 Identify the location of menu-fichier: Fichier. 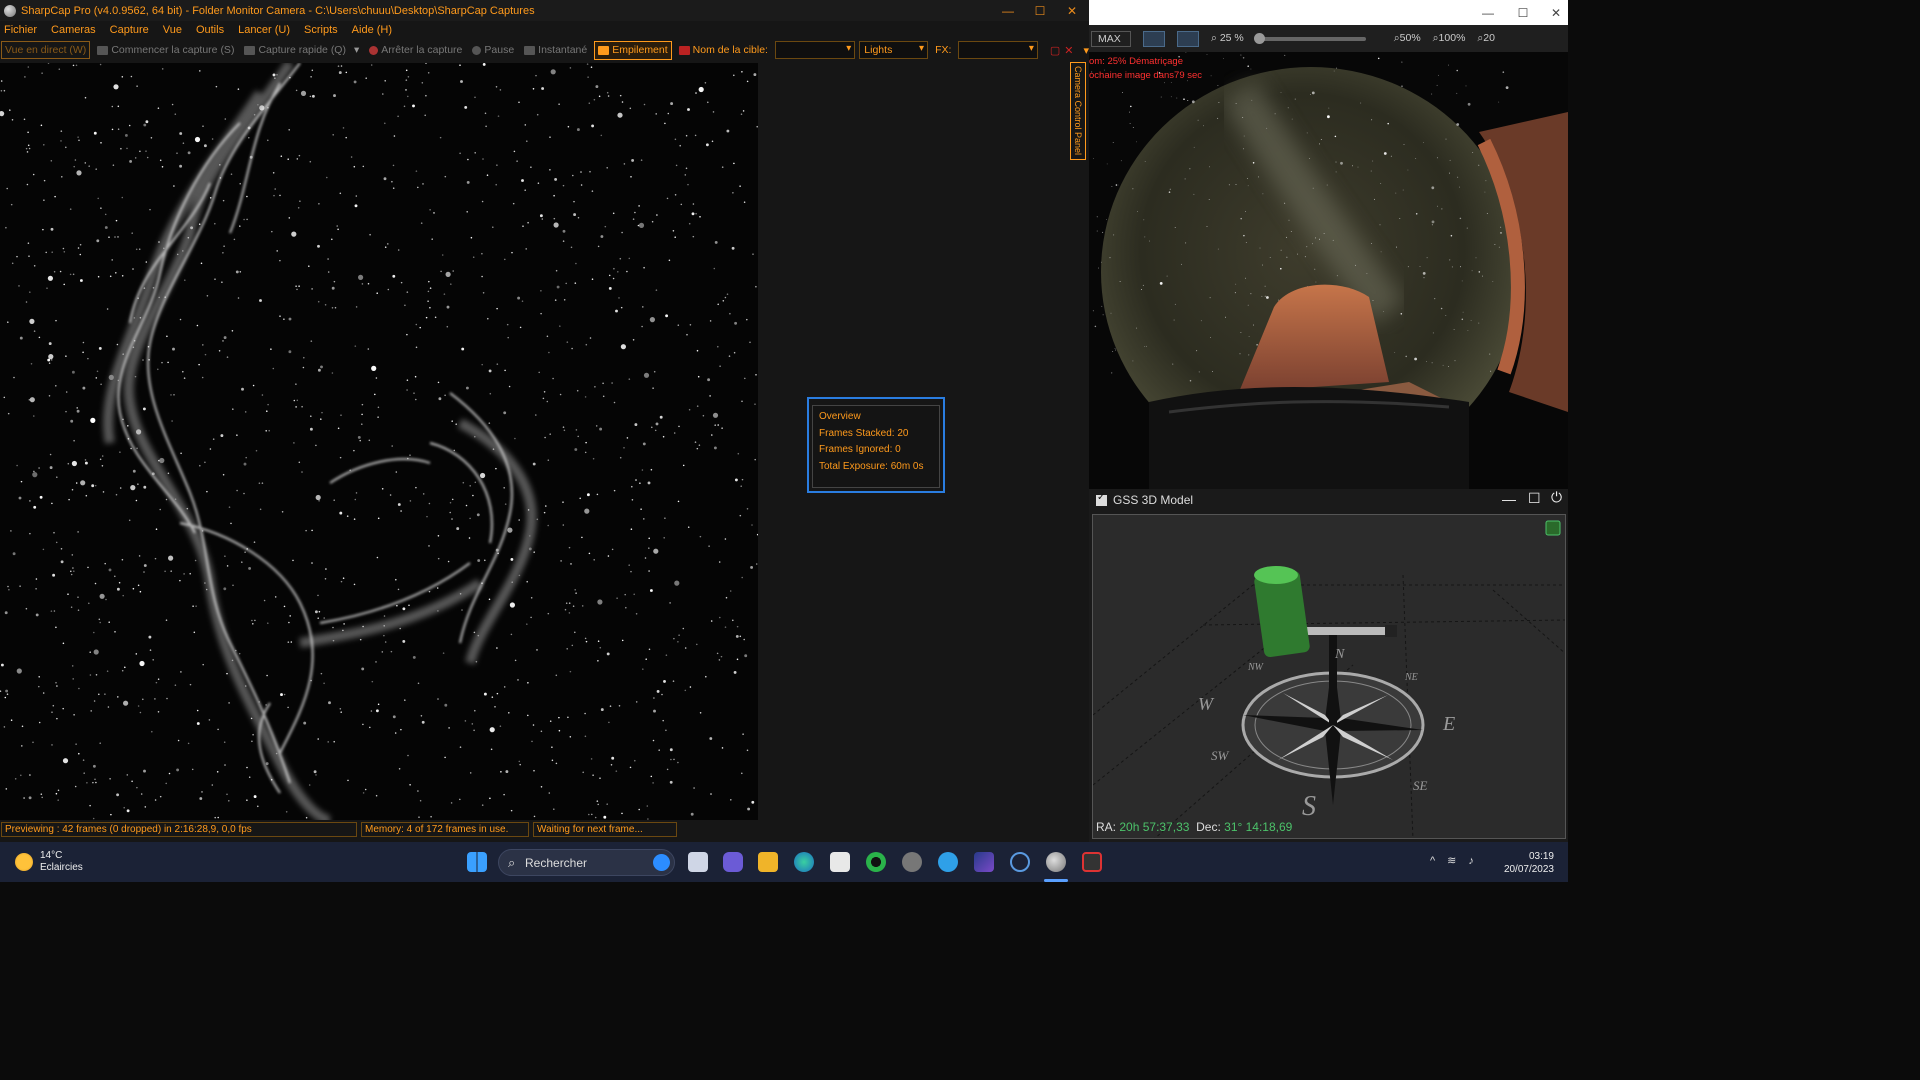
(20, 30).